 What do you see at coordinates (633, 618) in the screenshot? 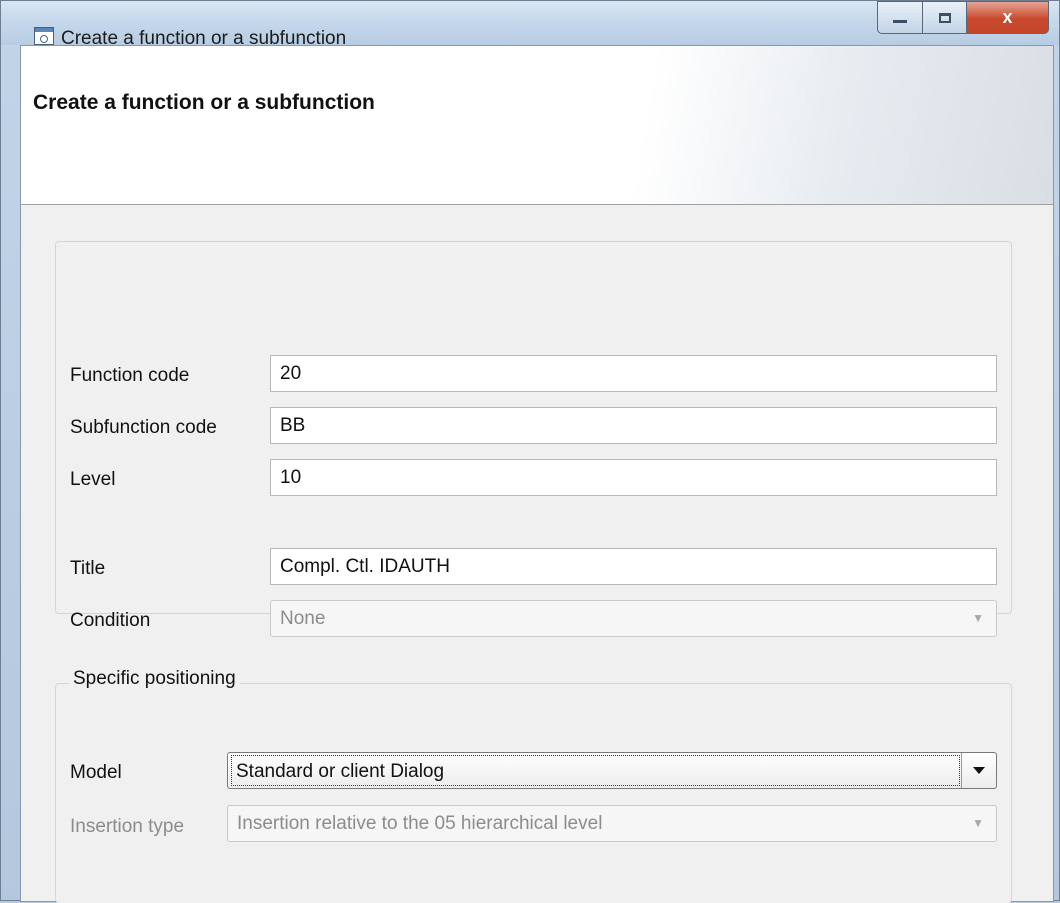
I see `condition-select: None ▼` at bounding box center [633, 618].